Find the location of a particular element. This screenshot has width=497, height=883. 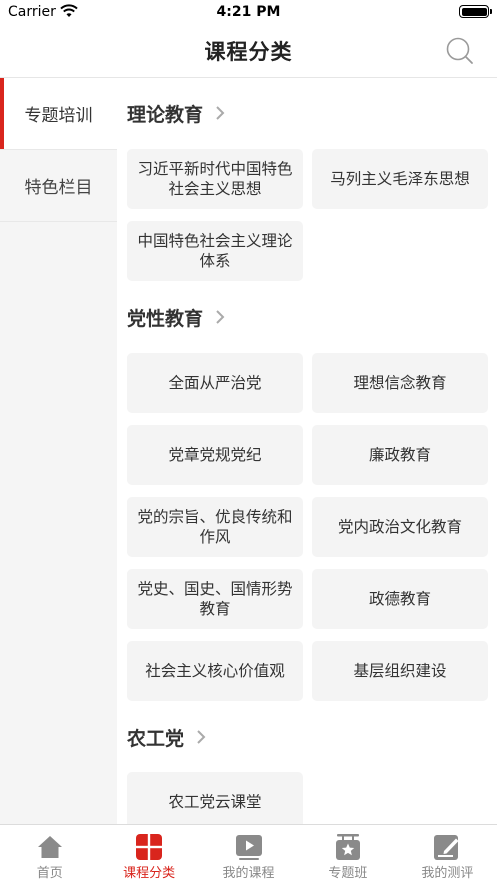

section-header: 党性教育 is located at coordinates (308, 317).